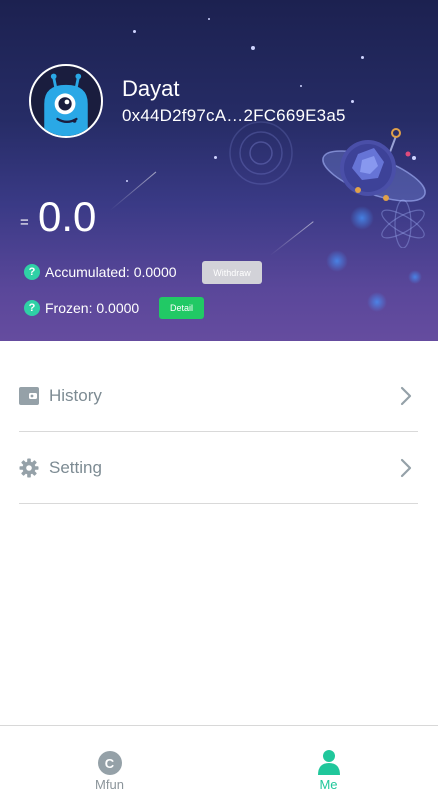 The height and width of the screenshot is (800, 438). I want to click on avatar, so click(66, 101).